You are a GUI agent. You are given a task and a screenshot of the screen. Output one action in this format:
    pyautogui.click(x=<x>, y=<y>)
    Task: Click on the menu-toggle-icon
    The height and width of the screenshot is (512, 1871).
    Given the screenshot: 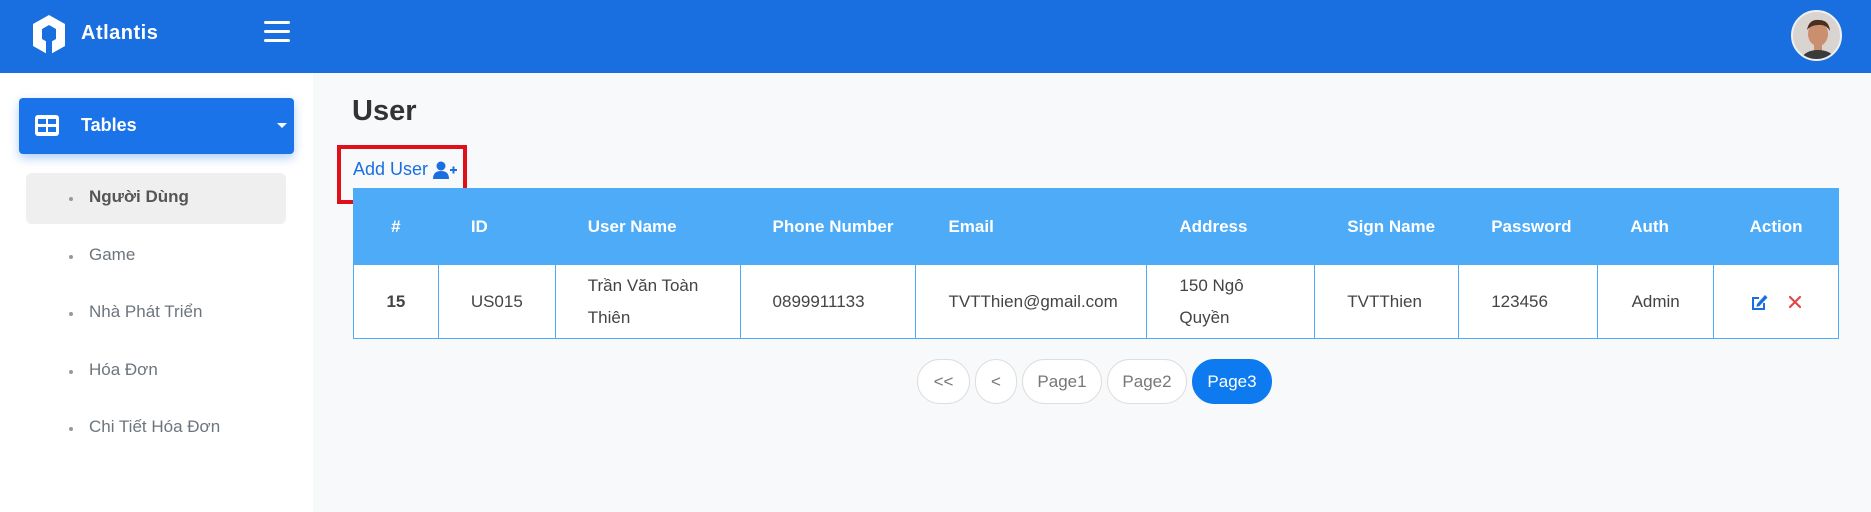 What is the action you would take?
    pyautogui.click(x=277, y=32)
    